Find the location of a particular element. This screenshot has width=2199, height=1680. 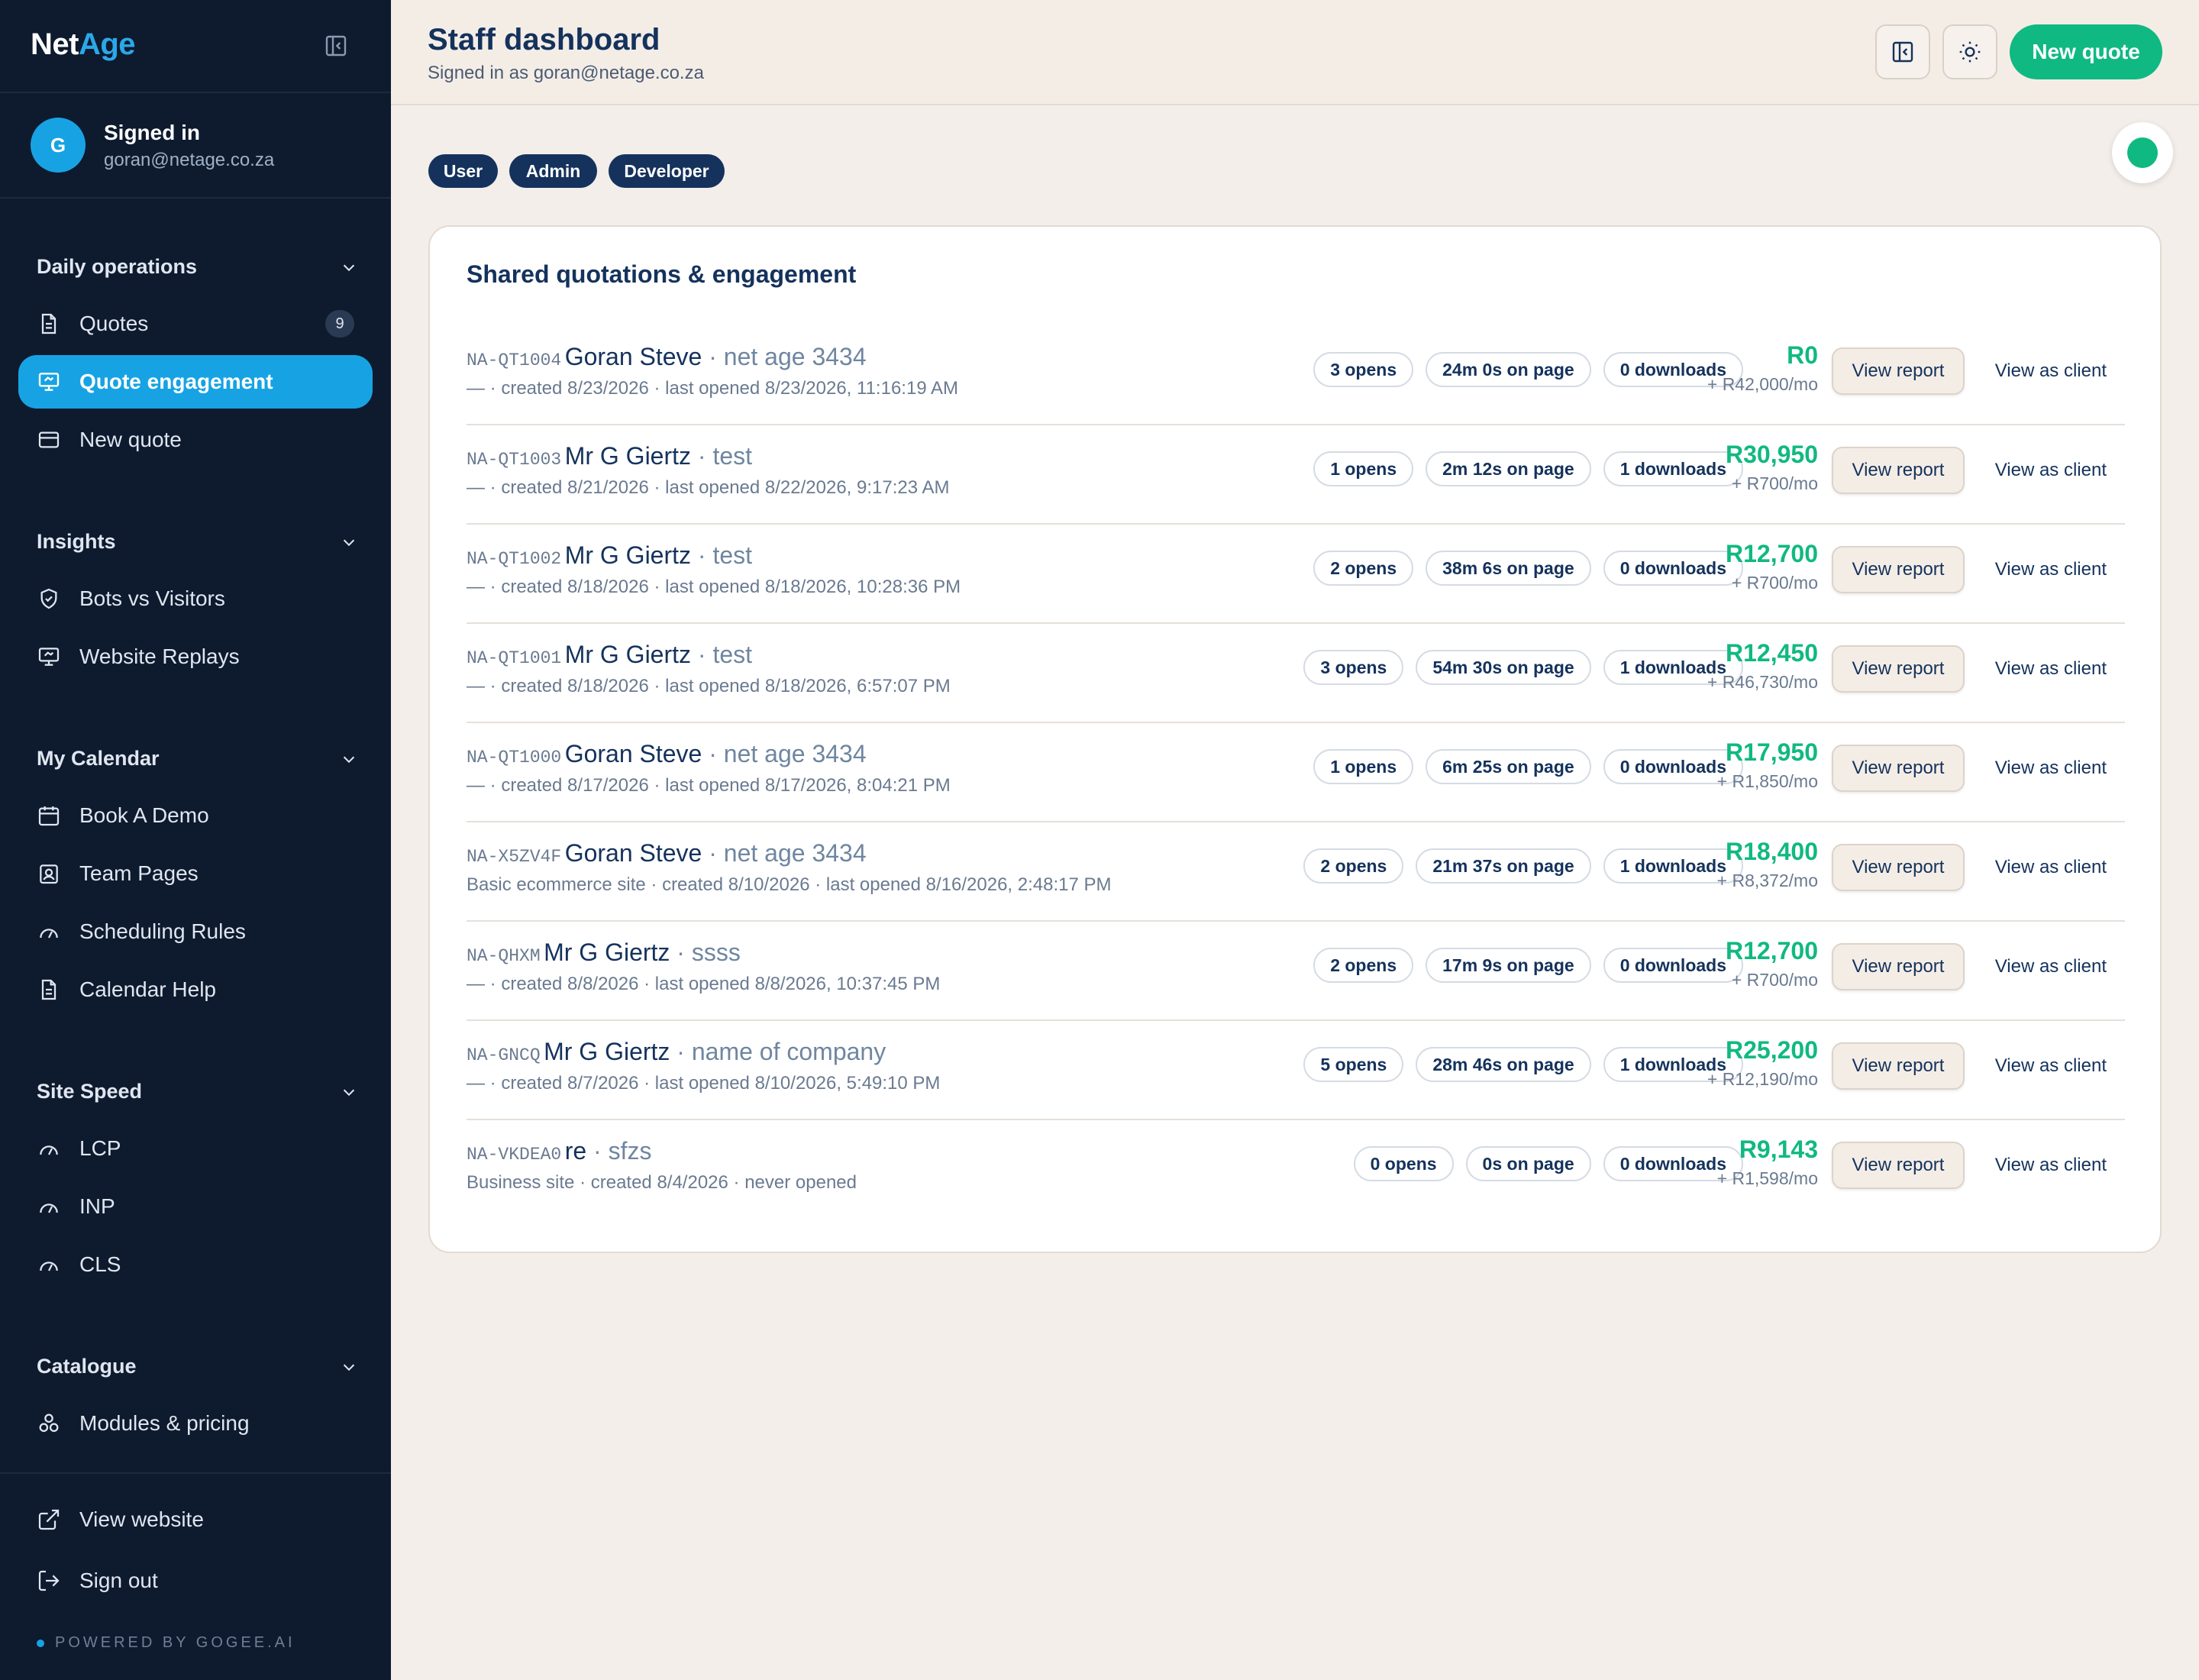

quote-price: R30,950 + R700/mo is located at coordinates (1772, 467).